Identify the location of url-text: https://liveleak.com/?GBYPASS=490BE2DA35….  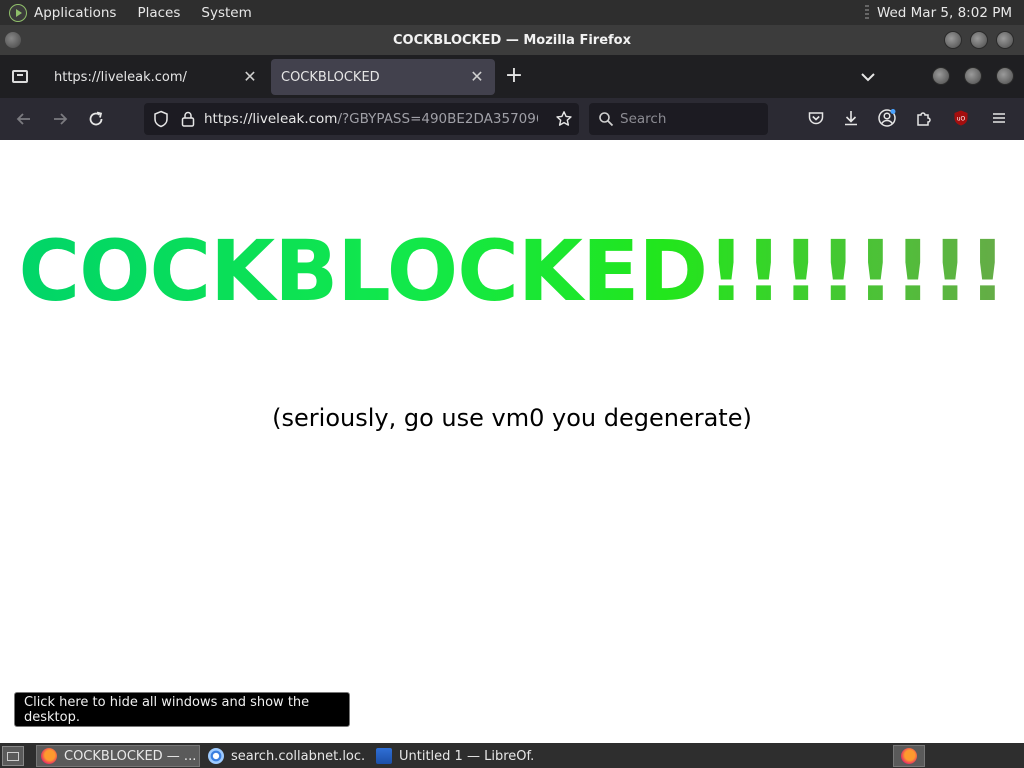
(371, 119).